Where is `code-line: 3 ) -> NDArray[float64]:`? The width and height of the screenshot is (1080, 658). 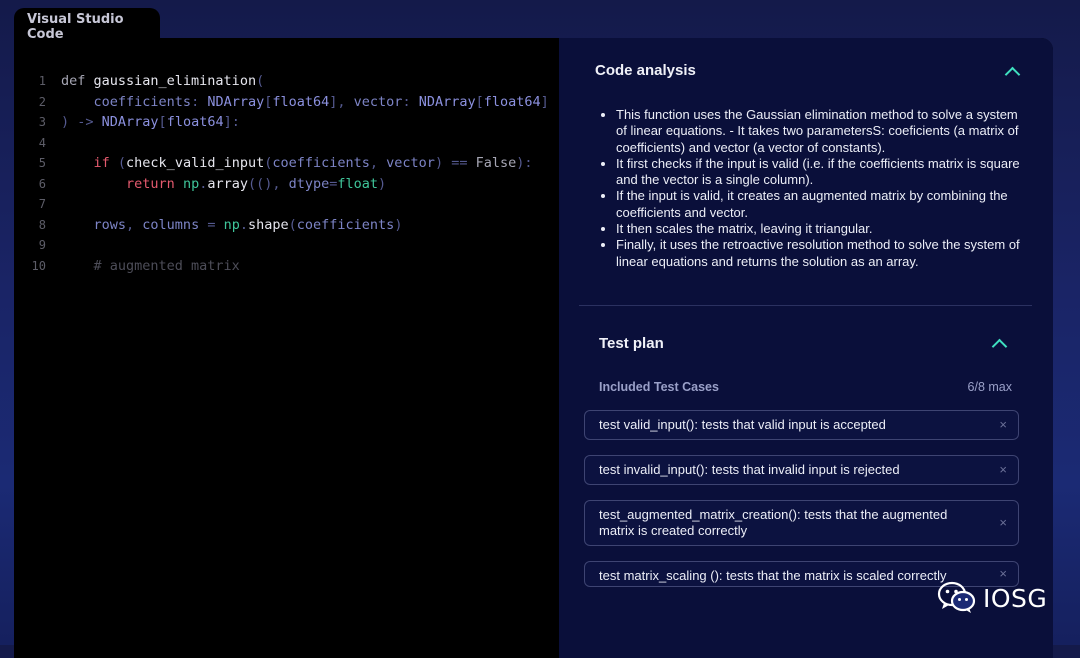
code-line: 3 ) -> NDArray[float64]: is located at coordinates (127, 122).